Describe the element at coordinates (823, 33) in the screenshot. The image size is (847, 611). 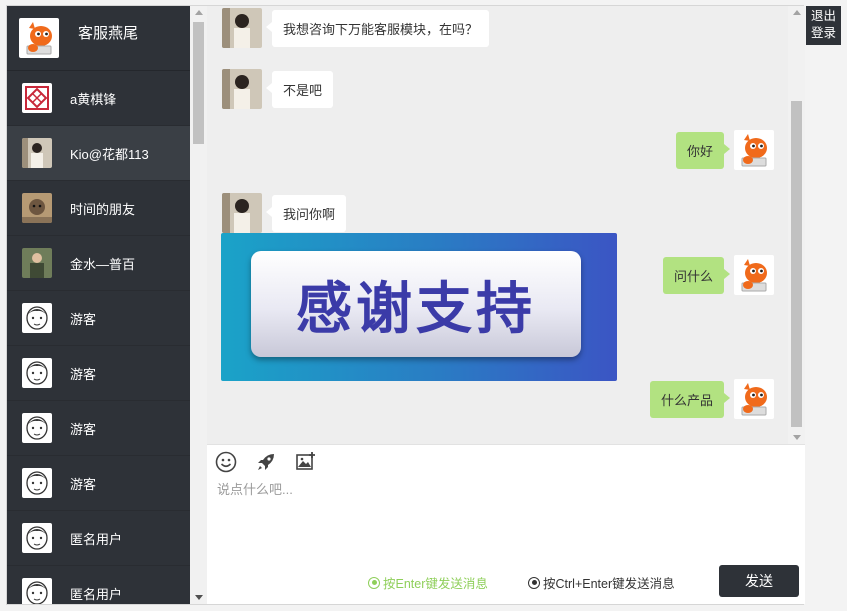
I see `logout-label-line2: 登录` at that location.